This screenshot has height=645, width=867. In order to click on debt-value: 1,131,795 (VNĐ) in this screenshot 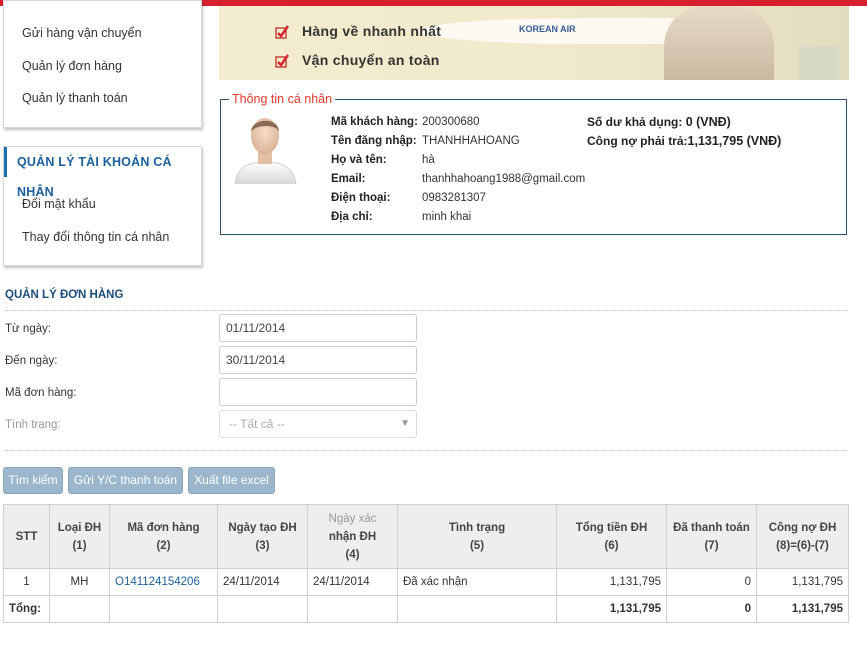, I will do `click(734, 141)`.